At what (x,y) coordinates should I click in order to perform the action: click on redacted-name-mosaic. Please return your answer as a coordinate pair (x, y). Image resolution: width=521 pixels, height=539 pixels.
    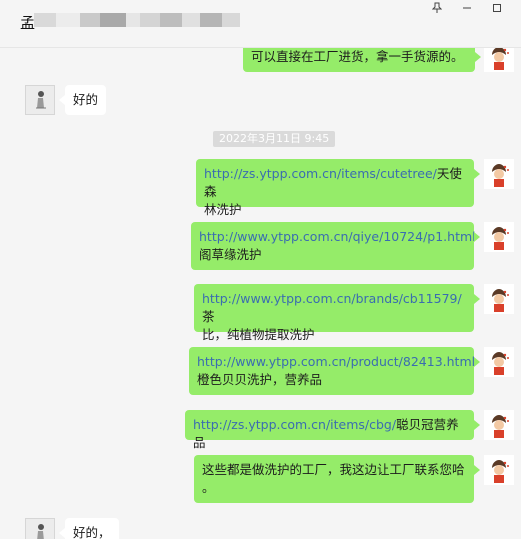
    Looking at the image, I should click on (144, 20).